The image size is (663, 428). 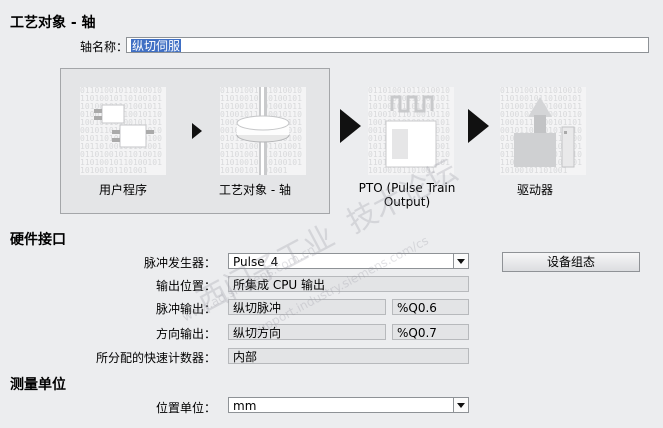 What do you see at coordinates (348, 405) in the screenshot?
I see `position-unit-select: mm` at bounding box center [348, 405].